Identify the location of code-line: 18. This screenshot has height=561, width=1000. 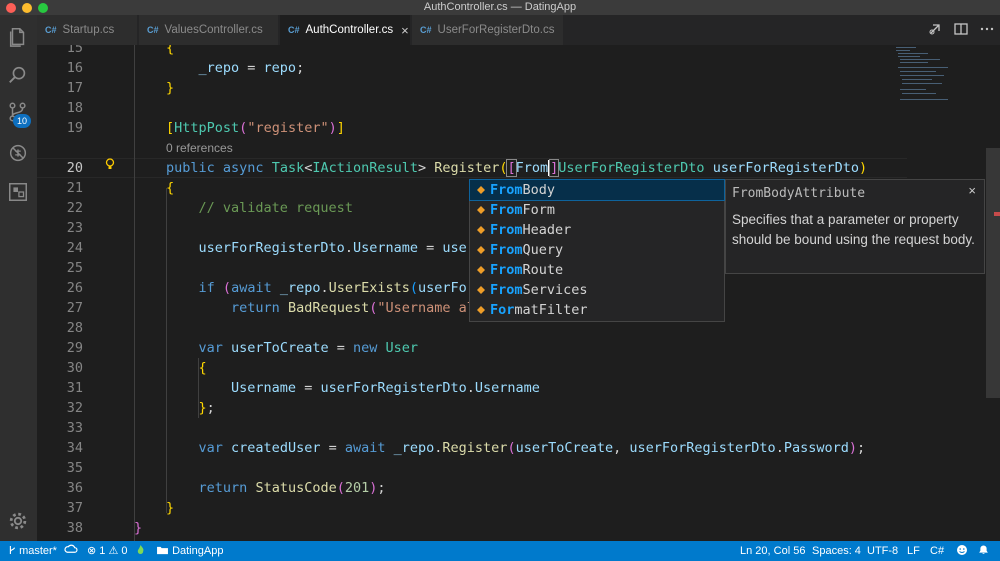
(74, 108).